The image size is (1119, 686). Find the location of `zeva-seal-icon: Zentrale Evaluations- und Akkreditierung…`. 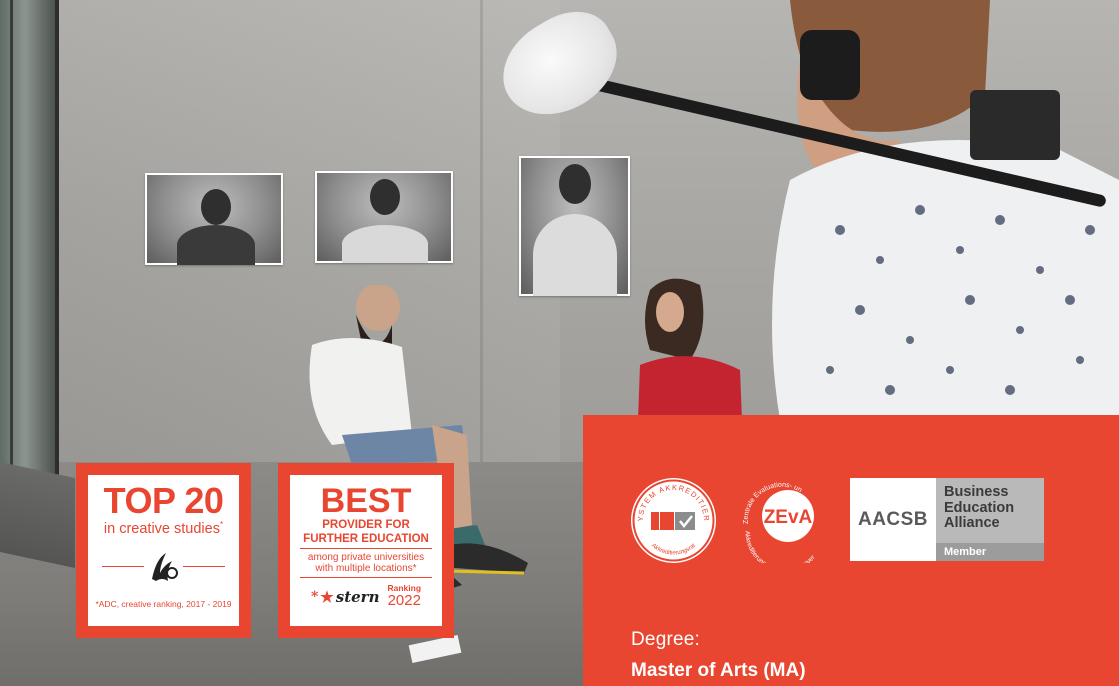

zeva-seal-icon: Zentrale Evaluations- und Akkreditierung… is located at coordinates (776, 523).